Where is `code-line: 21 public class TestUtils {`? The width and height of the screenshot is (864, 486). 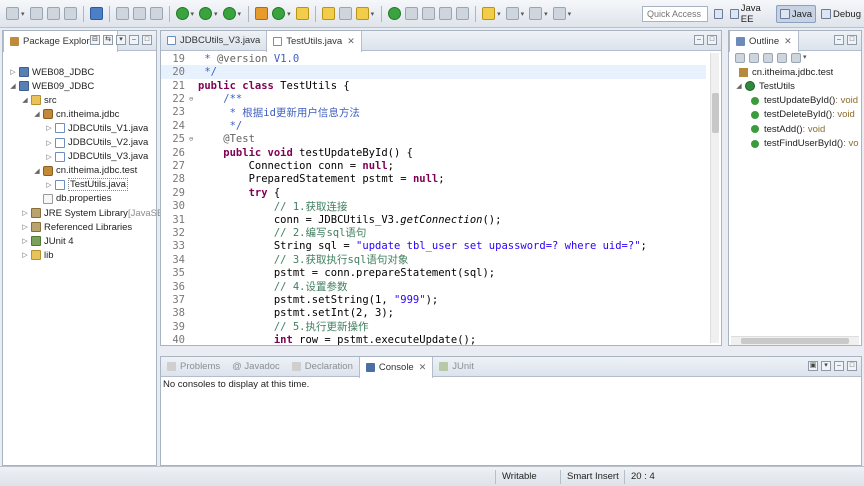
code-line: 21 public class TestUtils { is located at coordinates (433, 86).